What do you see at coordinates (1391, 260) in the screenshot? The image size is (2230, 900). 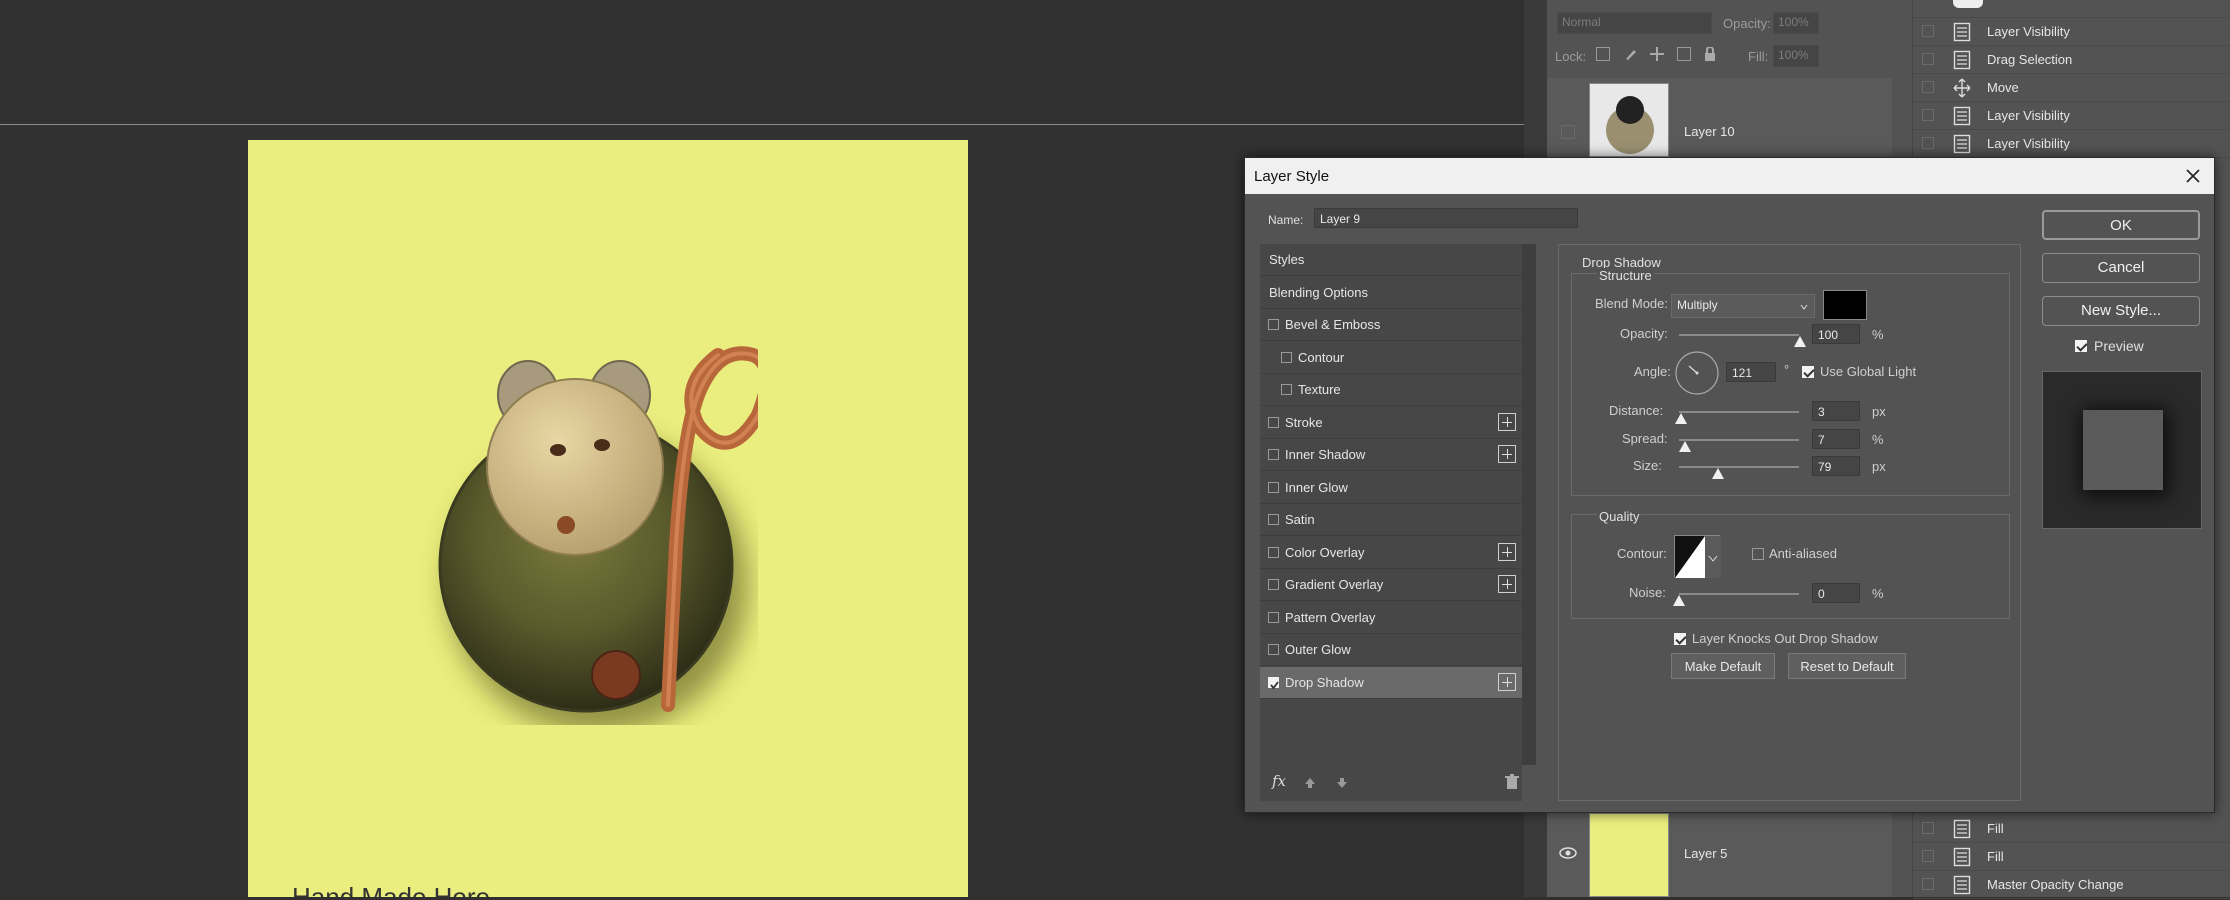 I see `style-item-styles: Styles` at bounding box center [1391, 260].